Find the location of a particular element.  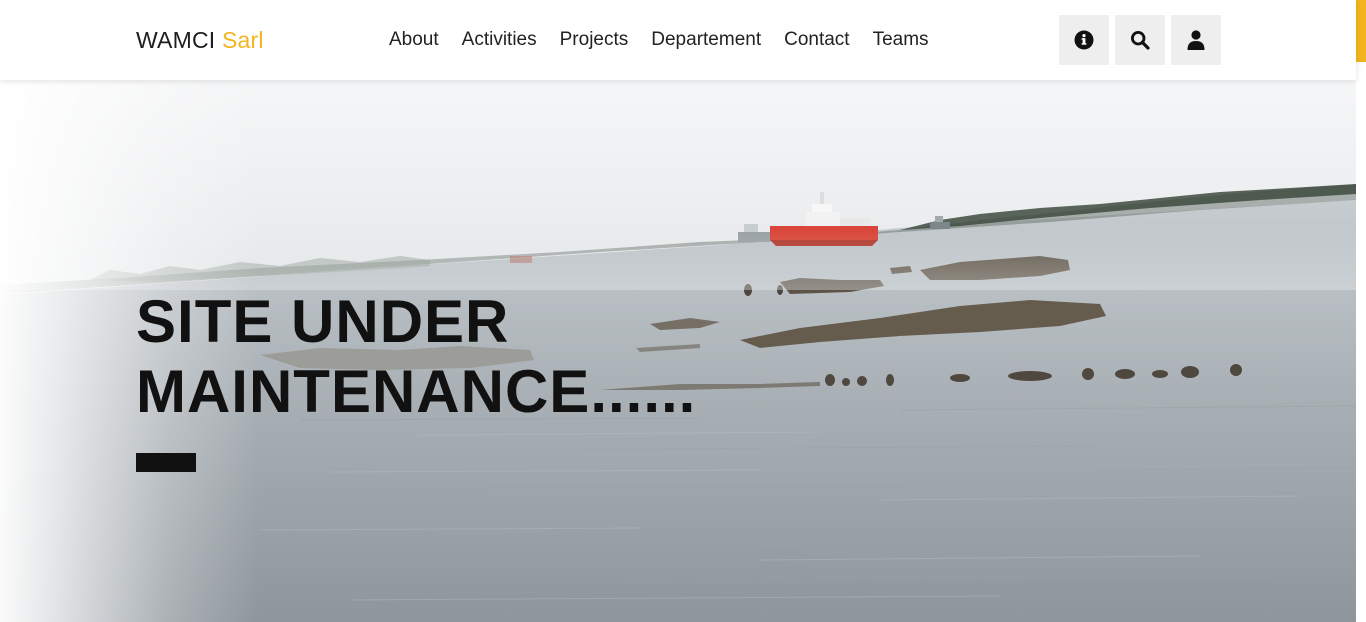

nav-link-departement: Departement is located at coordinates (706, 40).